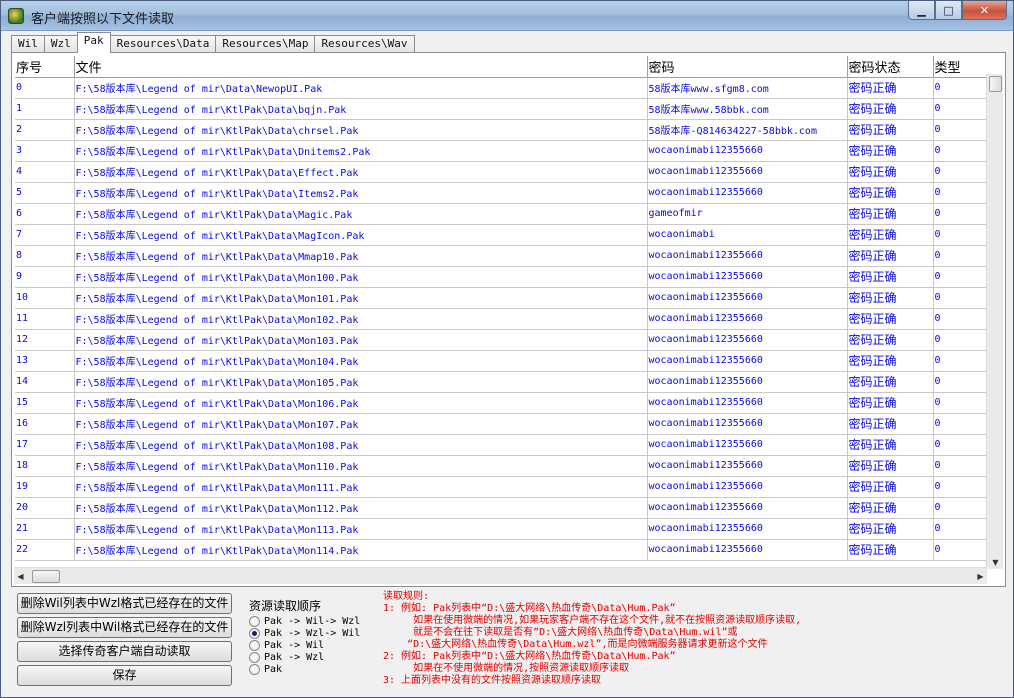 Image resolution: width=1014 pixels, height=698 pixels. I want to click on vertical-scrollbar: ▲ ▼, so click(994, 321).